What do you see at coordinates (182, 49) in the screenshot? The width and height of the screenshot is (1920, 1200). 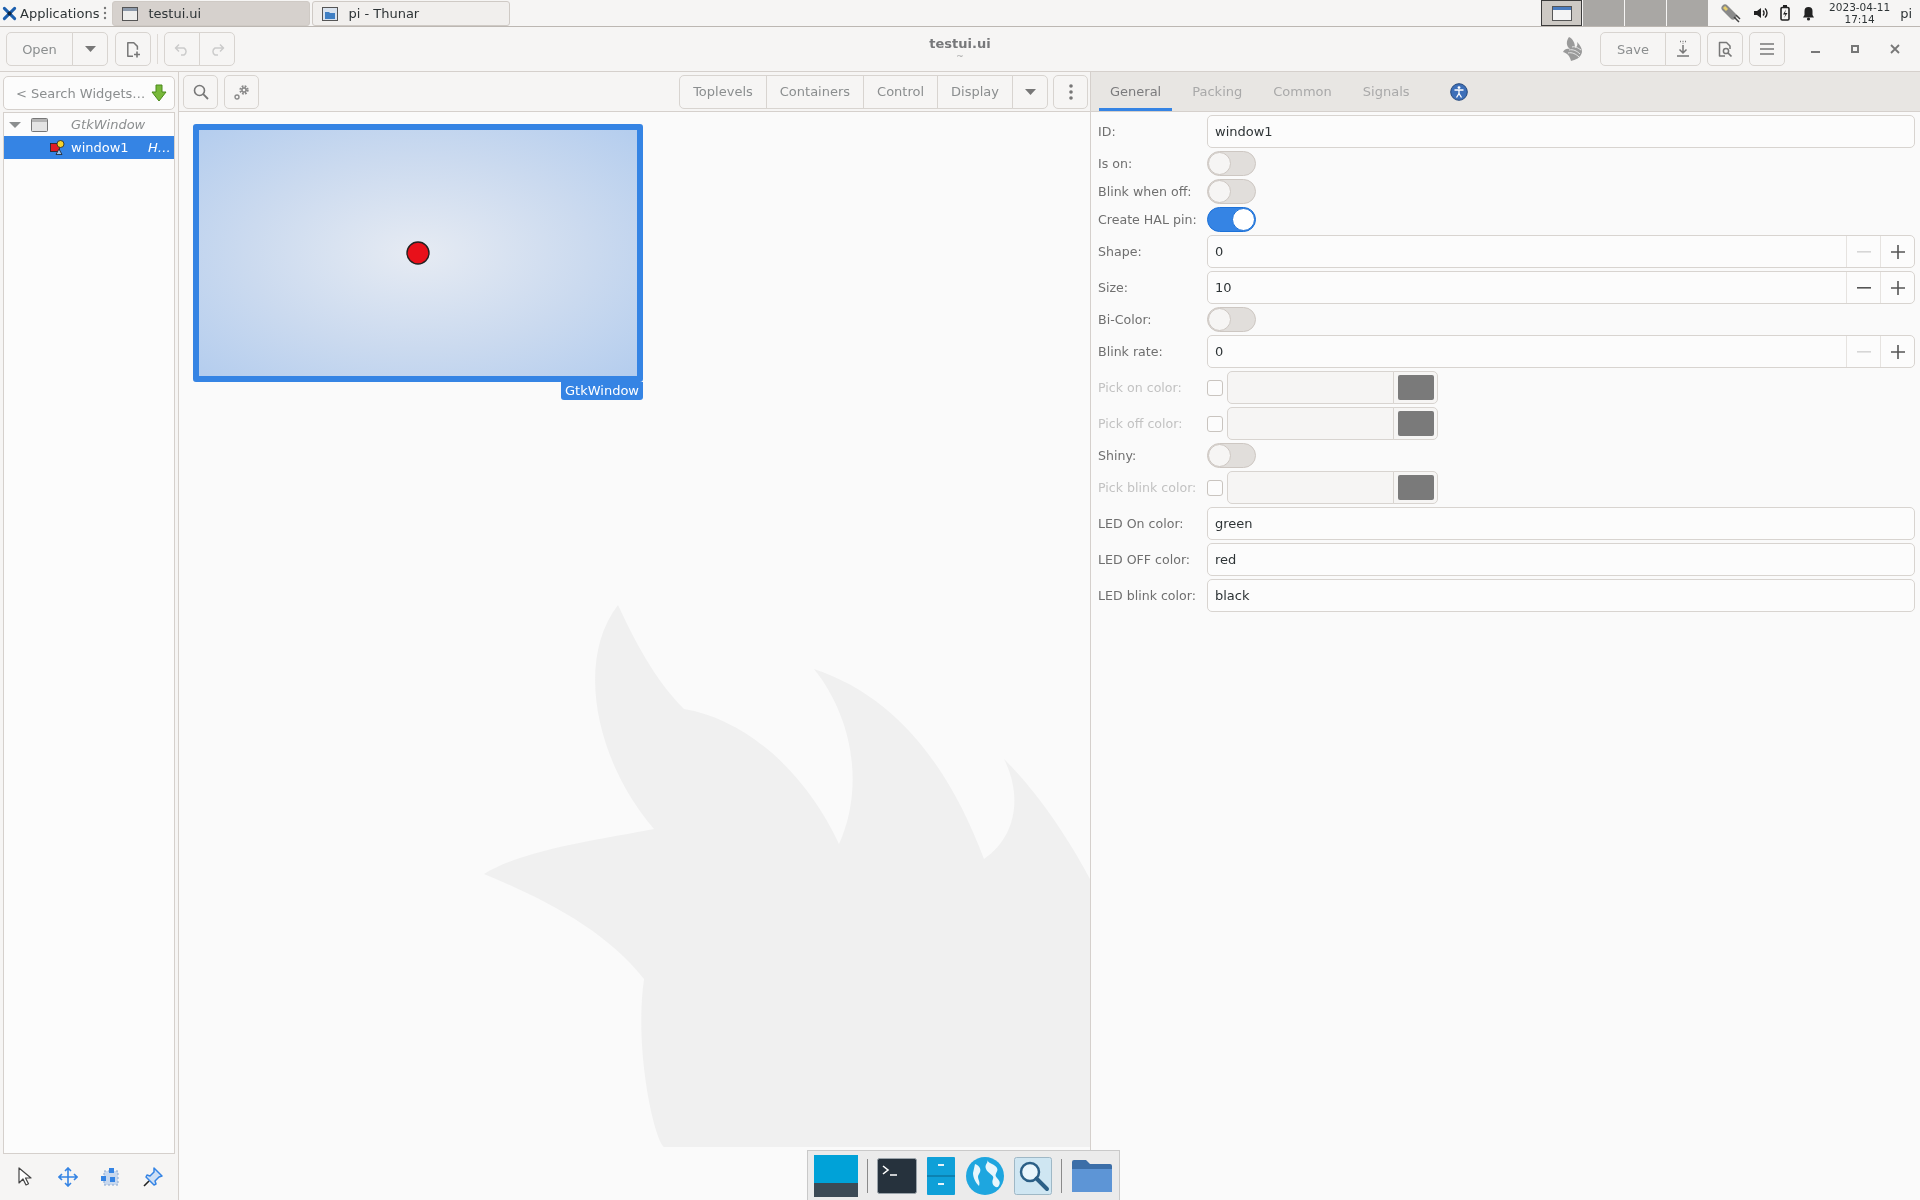 I see `undo-icon` at bounding box center [182, 49].